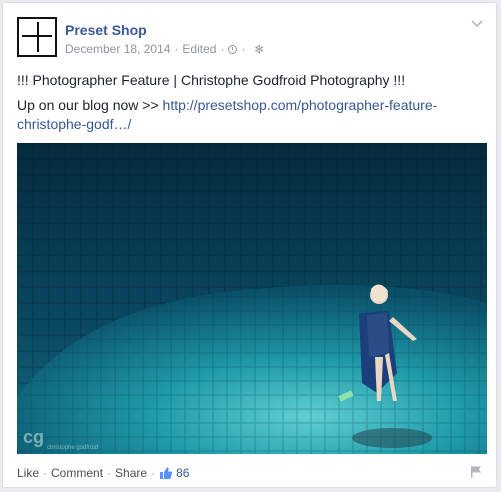 Image resolution: width=501 pixels, height=492 pixels. Describe the element at coordinates (28, 473) in the screenshot. I see `like-button: Like` at that location.